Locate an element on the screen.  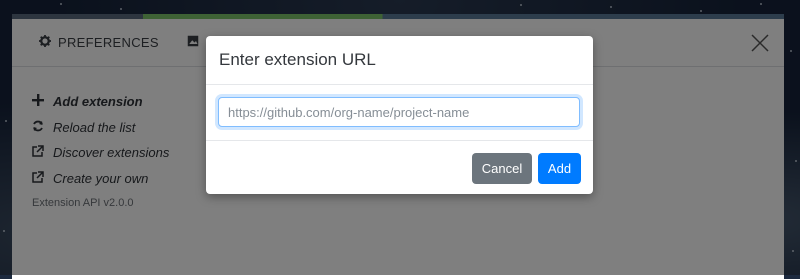
cancel-button: Cancel is located at coordinates (502, 168).